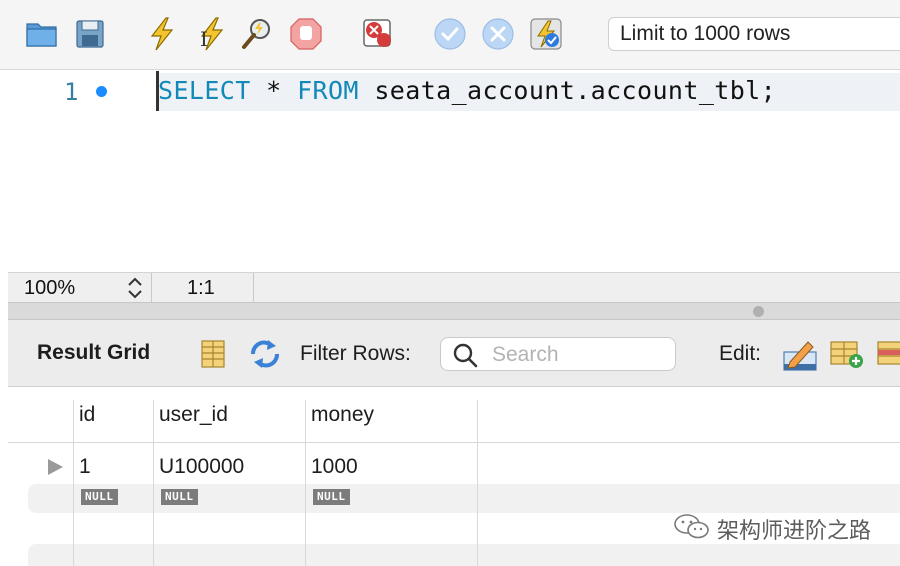 This screenshot has height=566, width=900. What do you see at coordinates (567, 90) in the screenshot?
I see `sql-table-name: seata_account.account_tbl;` at bounding box center [567, 90].